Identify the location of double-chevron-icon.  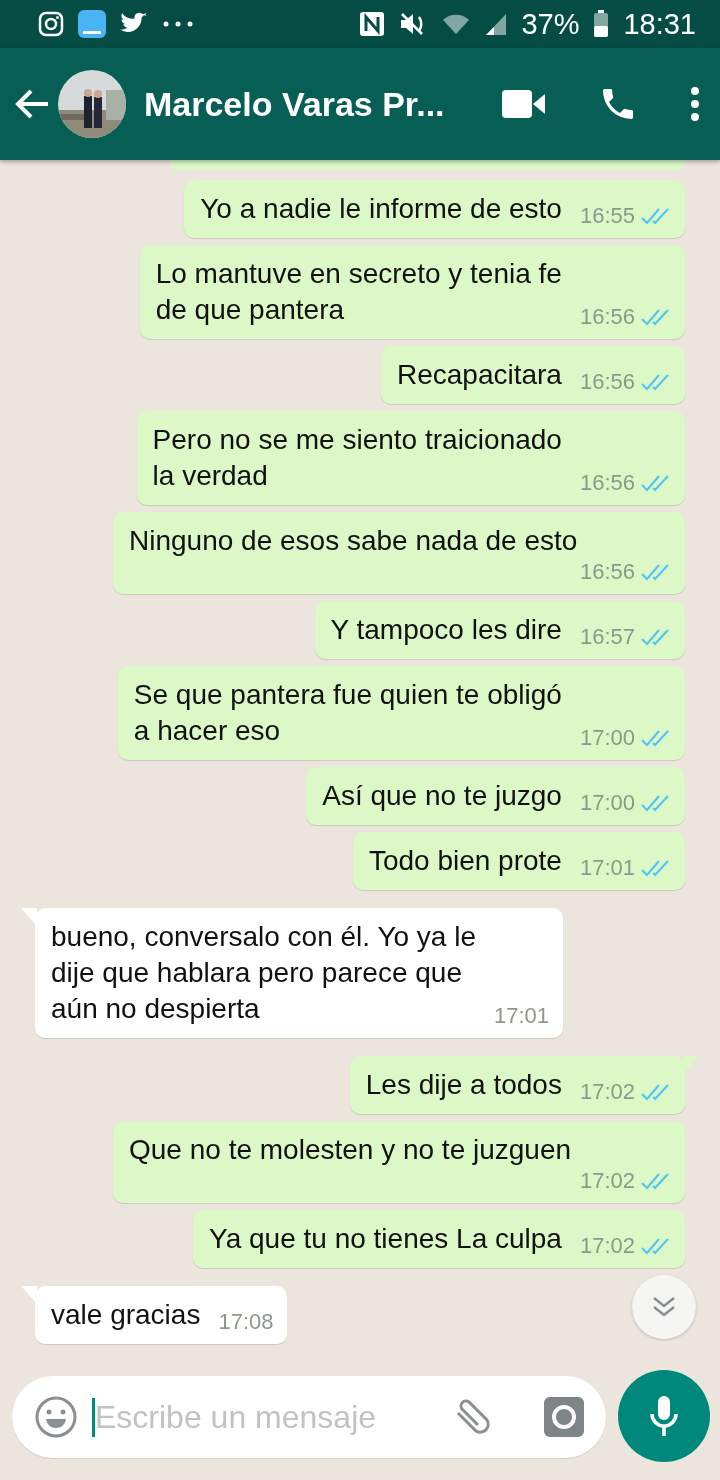
(664, 1307).